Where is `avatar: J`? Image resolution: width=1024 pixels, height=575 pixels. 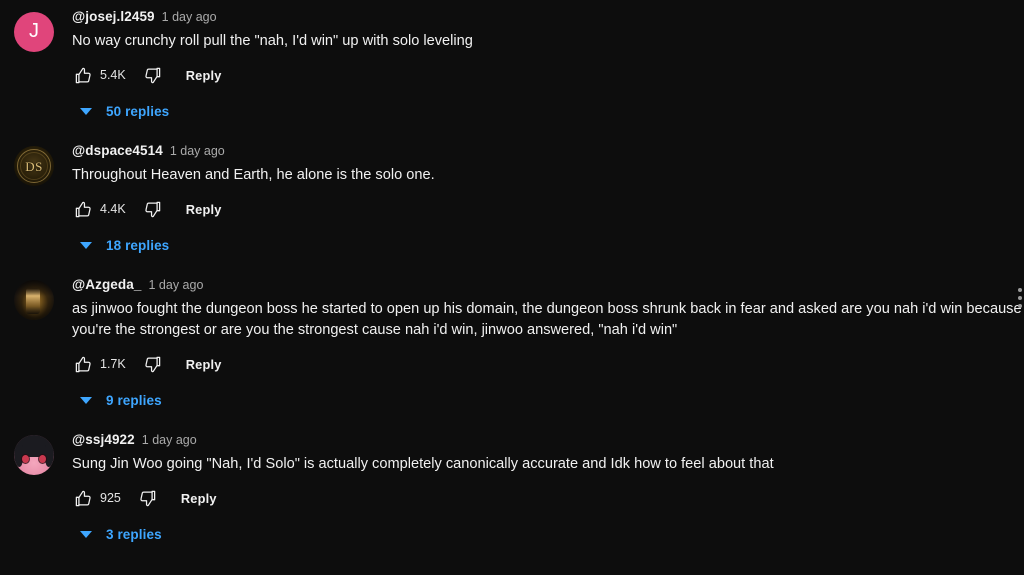 avatar: J is located at coordinates (34, 32).